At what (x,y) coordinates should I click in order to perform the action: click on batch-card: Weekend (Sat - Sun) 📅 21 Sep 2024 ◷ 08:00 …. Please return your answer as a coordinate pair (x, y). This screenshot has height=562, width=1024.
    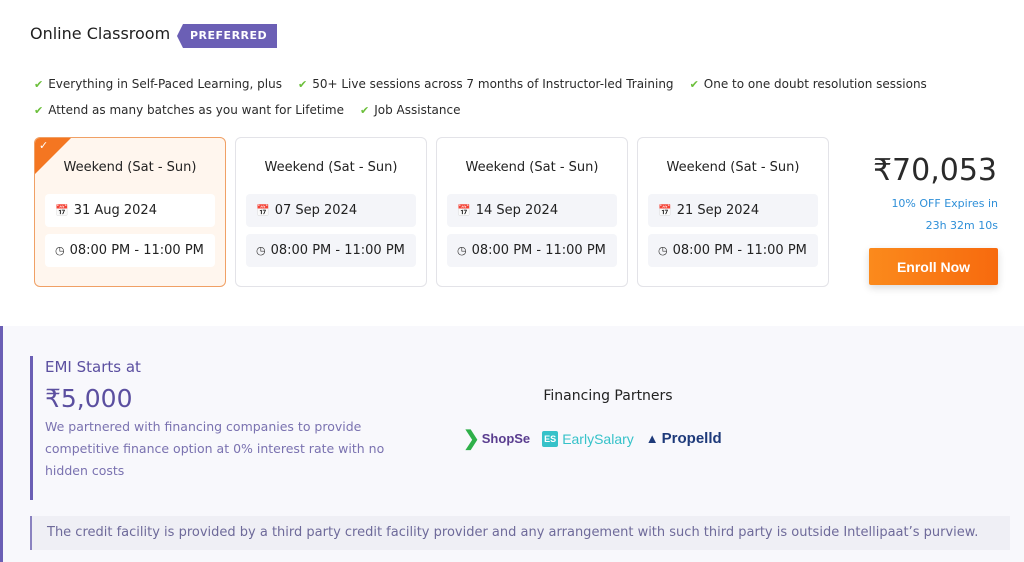
    Looking at the image, I should click on (733, 212).